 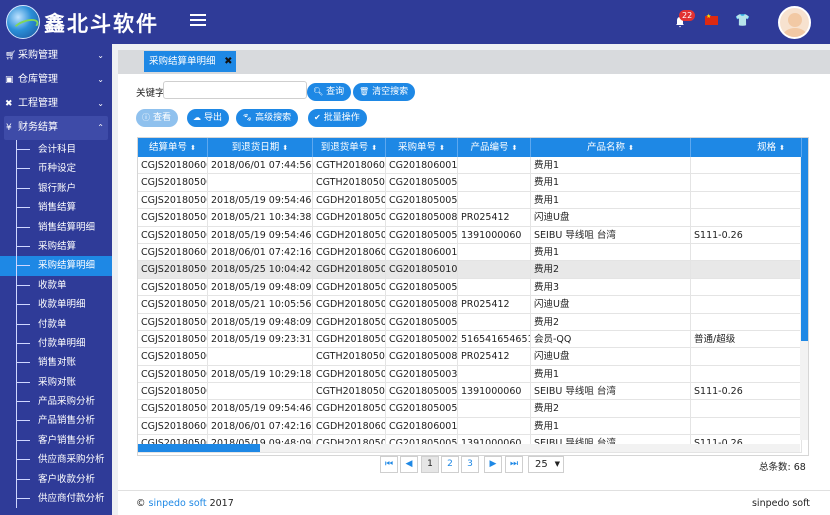 I want to click on sidebar-item: 客户收款分析, so click(x=56, y=479).